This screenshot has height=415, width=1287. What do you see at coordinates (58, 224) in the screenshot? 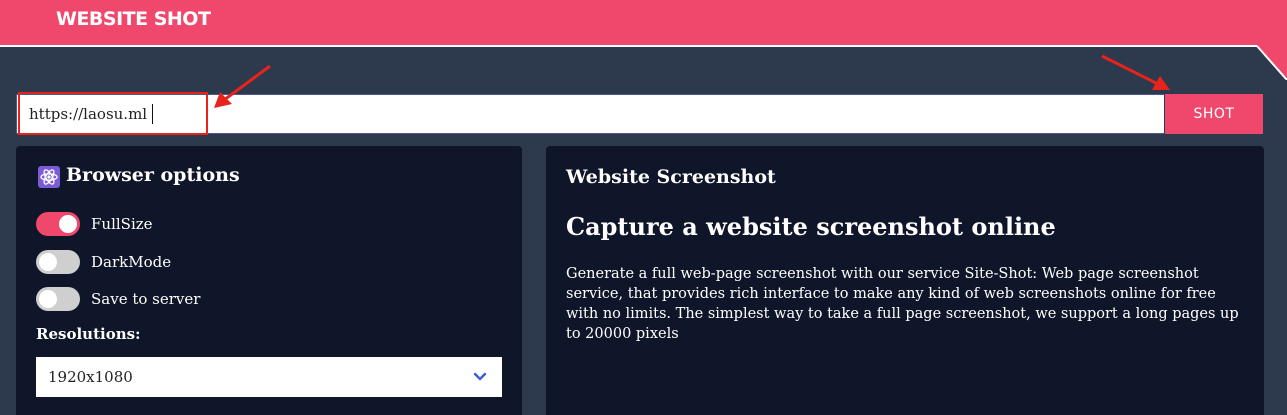
I see `fullsize-toggle` at bounding box center [58, 224].